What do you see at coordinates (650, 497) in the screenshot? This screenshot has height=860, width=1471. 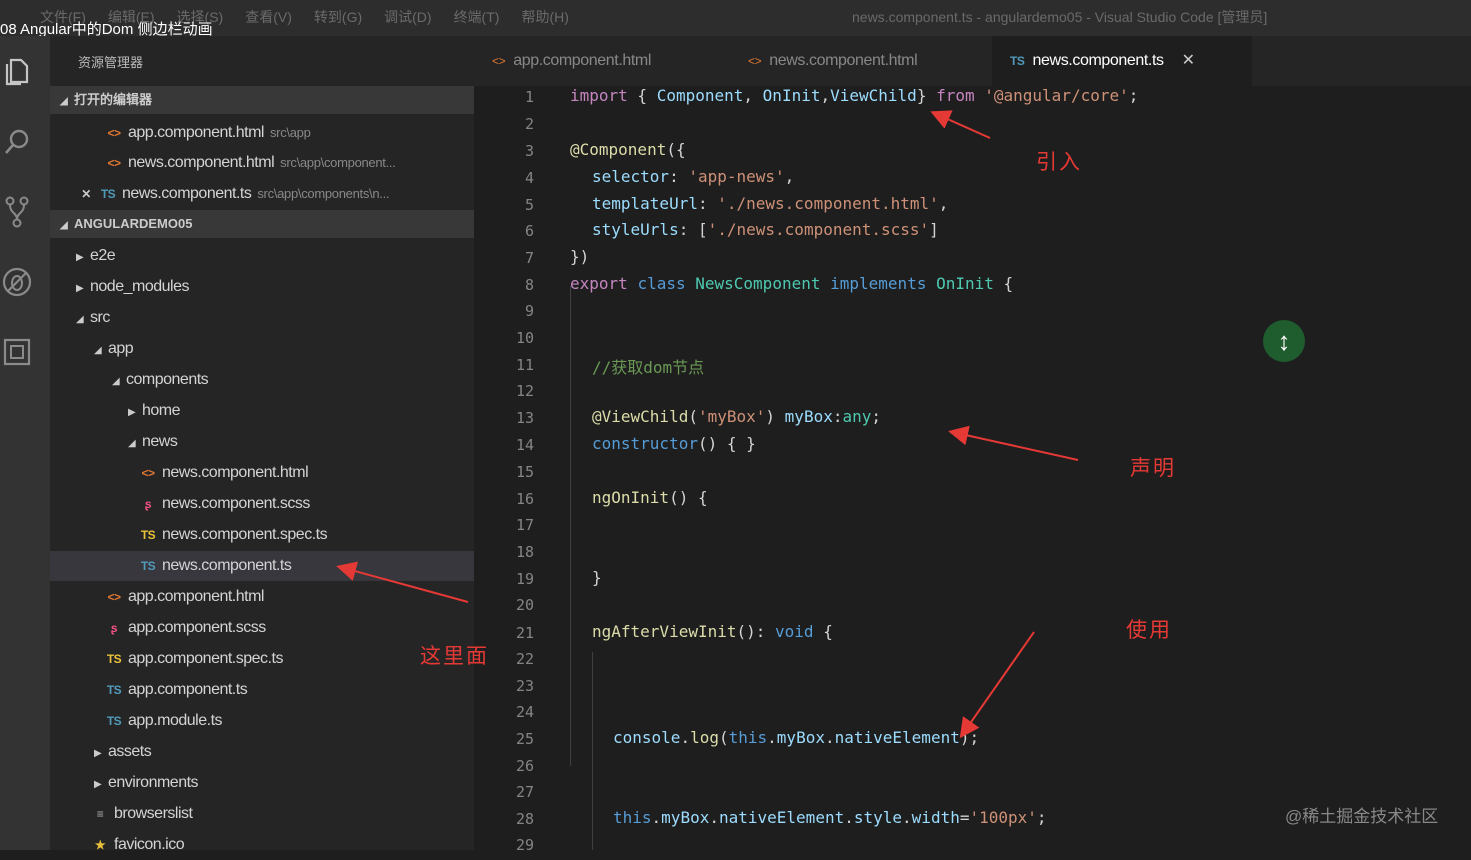 I see `code-line: ngOnInit() {` at bounding box center [650, 497].